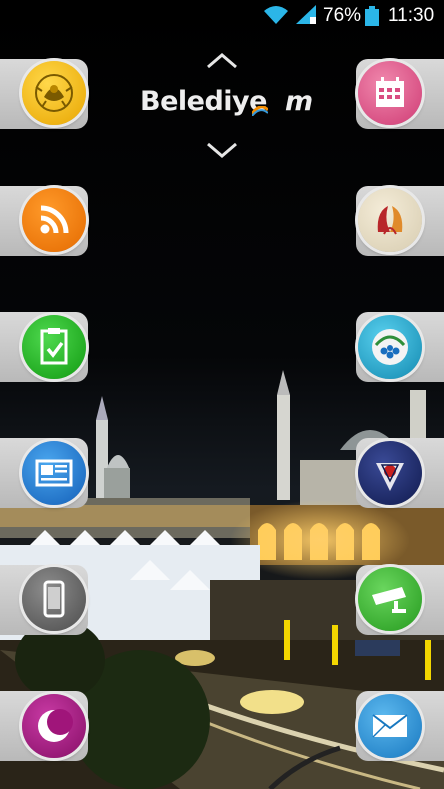 The image size is (444, 789). I want to click on calendar-button, so click(390, 93).